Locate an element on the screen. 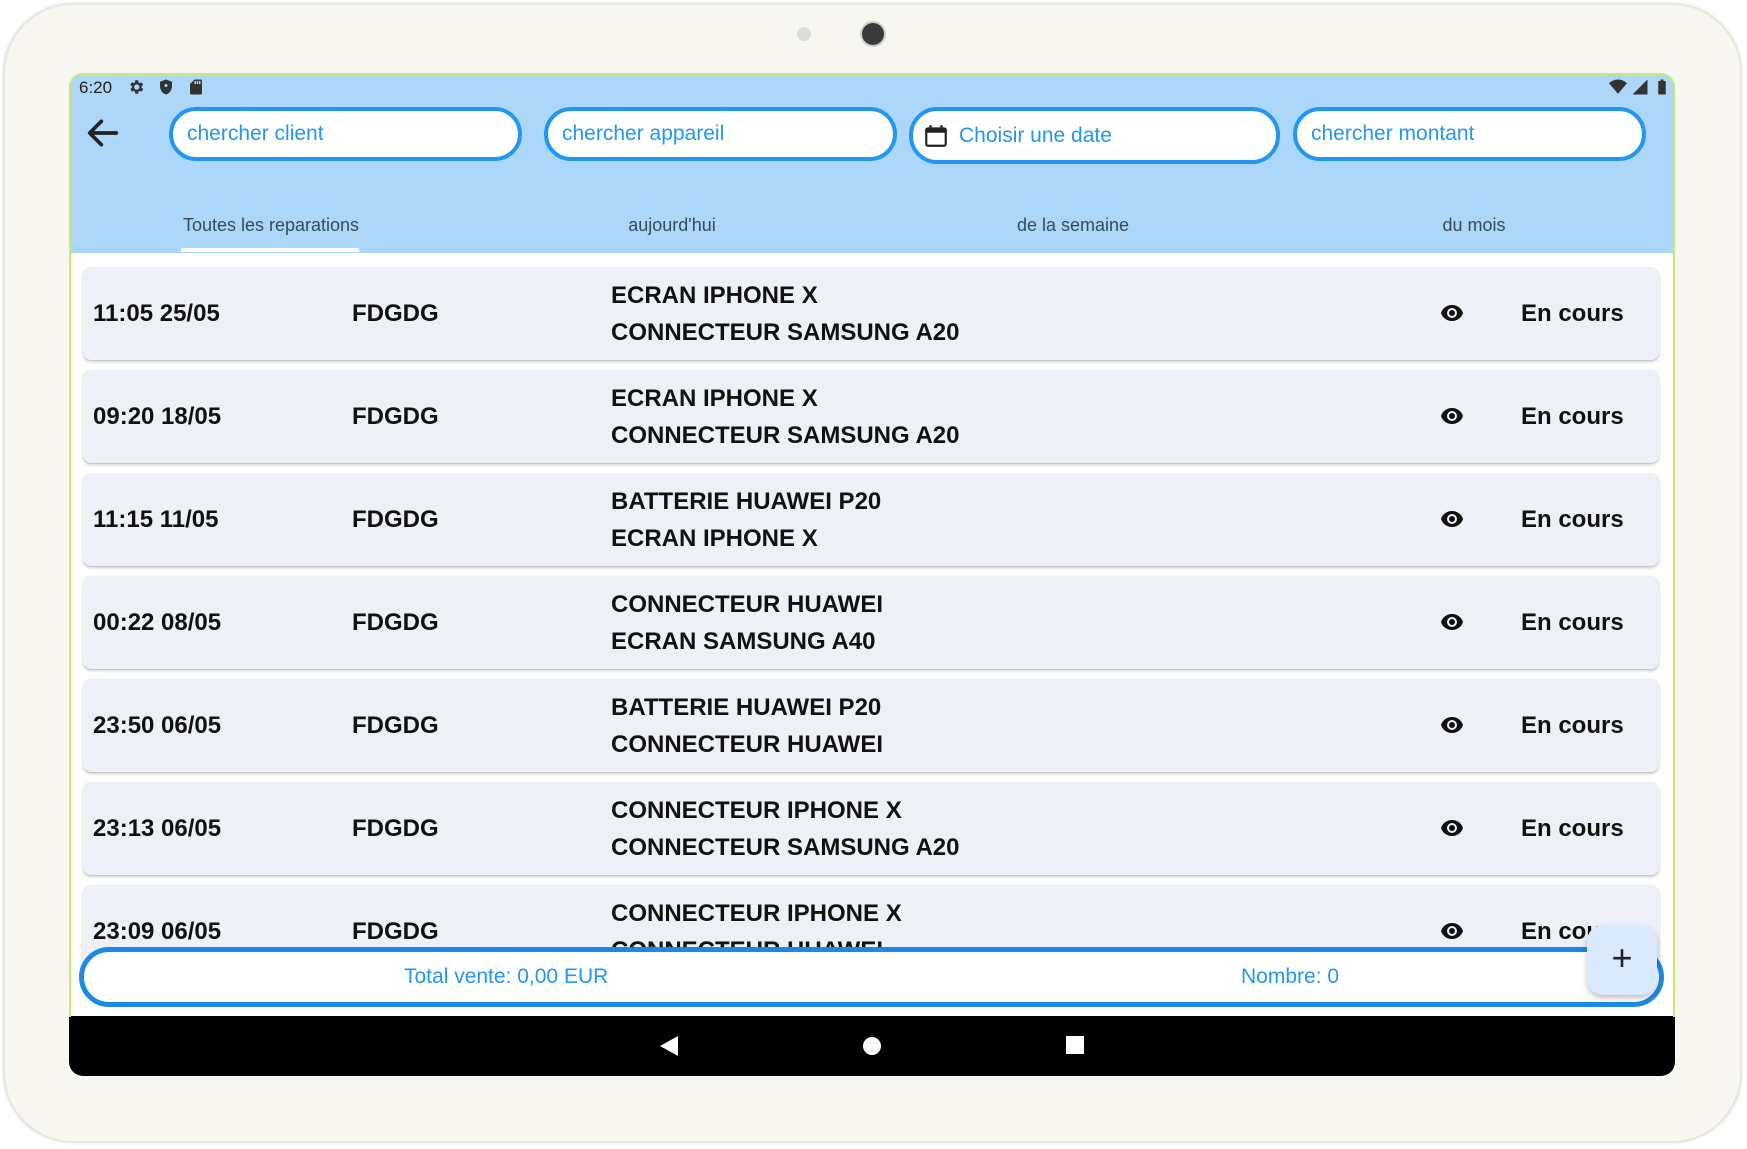 Image resolution: width=1747 pixels, height=1149 pixels. repair-devices: BATTERIE HUAWEI P20 ECRAN IPHONE X is located at coordinates (746, 520).